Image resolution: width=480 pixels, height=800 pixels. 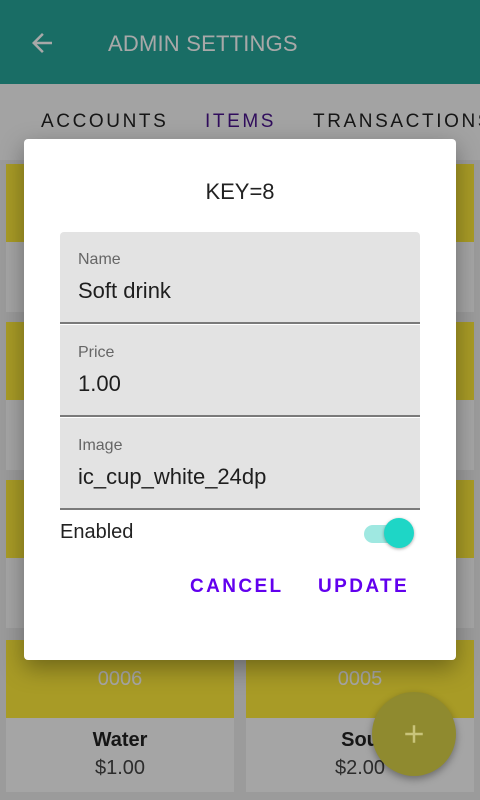 I want to click on switch-thumb, so click(x=399, y=533).